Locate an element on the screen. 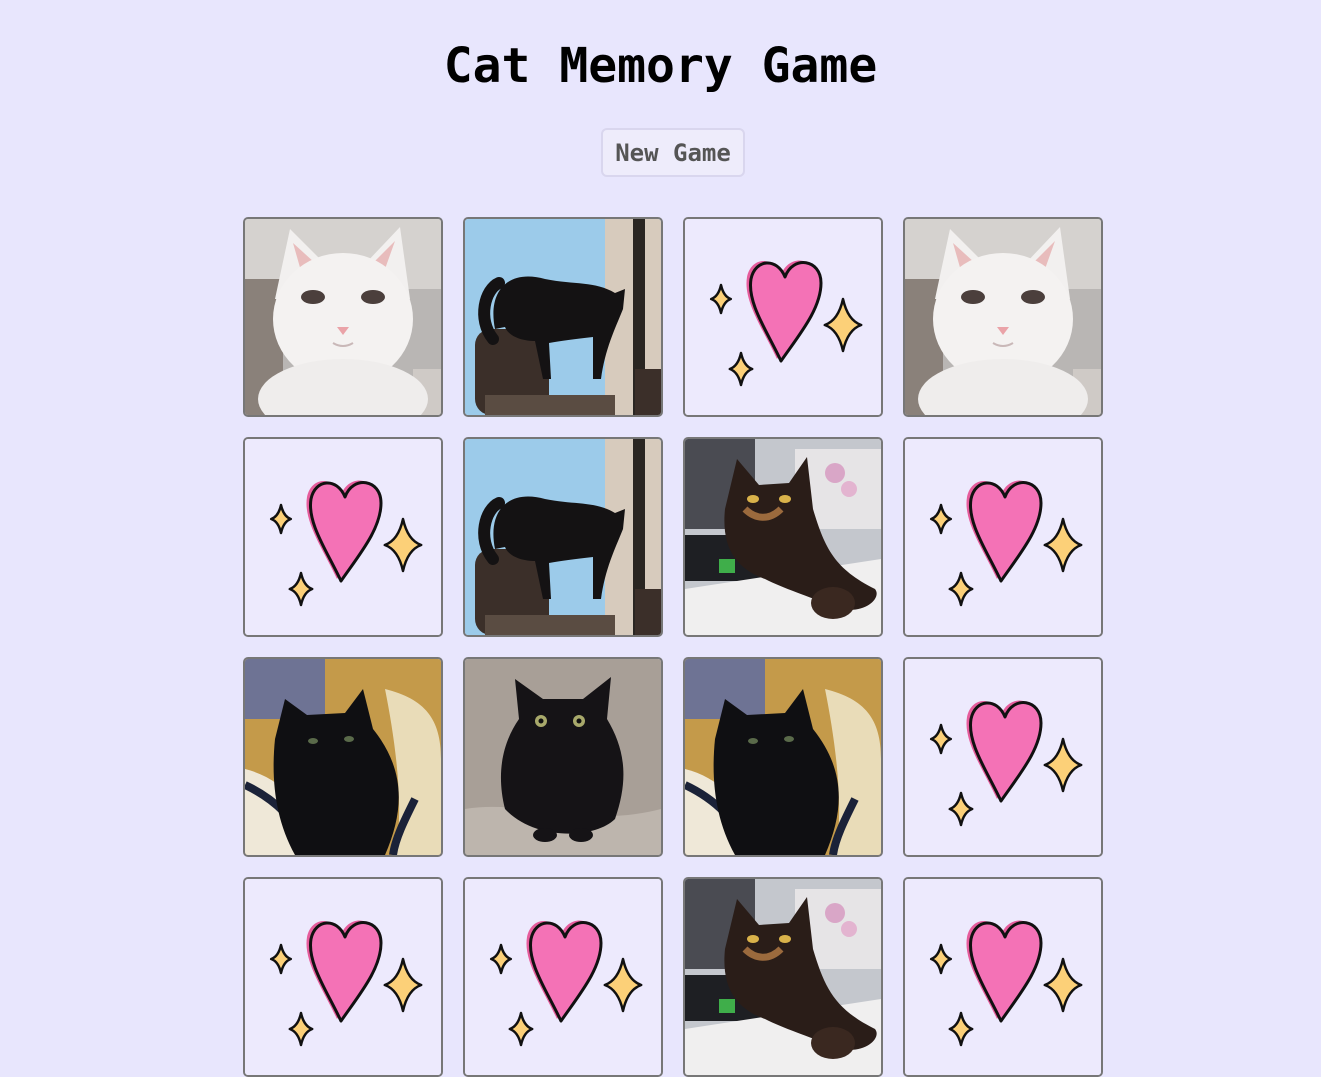  black-cat-sitting-photo is located at coordinates (563, 757).